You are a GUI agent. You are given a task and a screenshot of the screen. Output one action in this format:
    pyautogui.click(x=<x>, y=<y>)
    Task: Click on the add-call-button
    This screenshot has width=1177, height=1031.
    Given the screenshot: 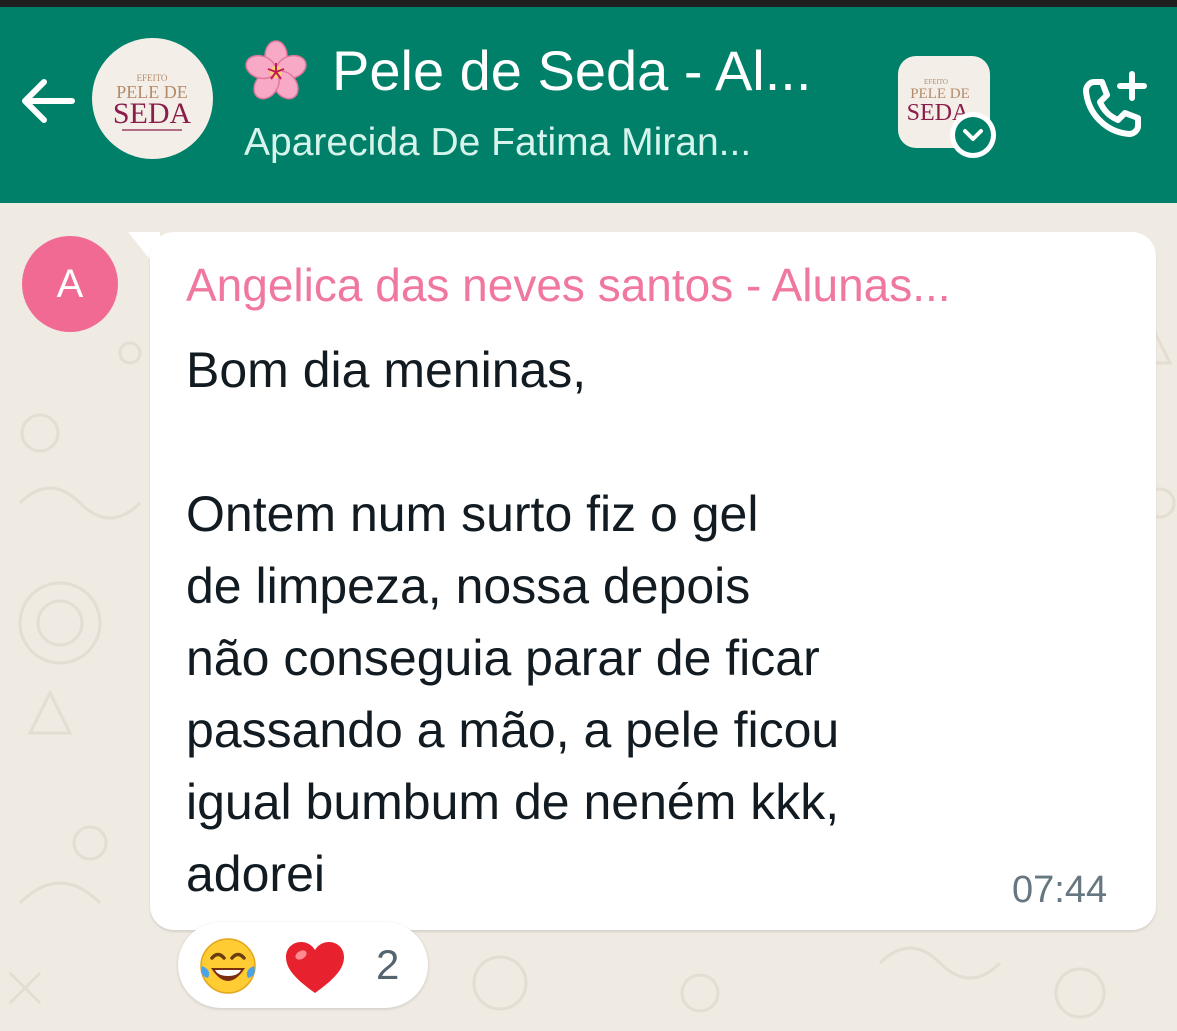 What is the action you would take?
    pyautogui.click(x=1114, y=106)
    